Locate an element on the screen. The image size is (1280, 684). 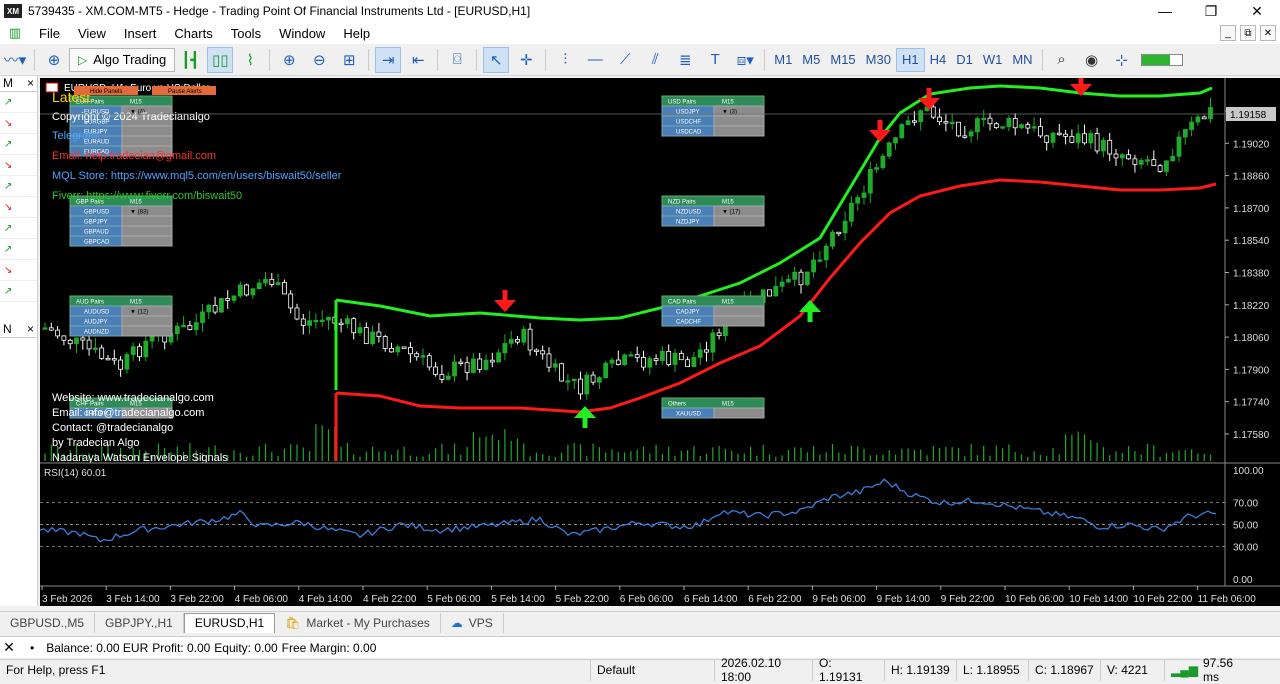
navigator-header: N × is located at coordinates (18, 330).